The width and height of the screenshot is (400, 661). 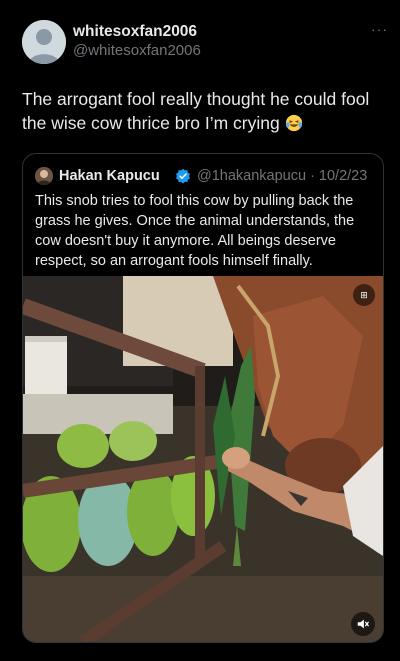 What do you see at coordinates (137, 50) in the screenshot?
I see `author-handle: @whitesoxfan2006` at bounding box center [137, 50].